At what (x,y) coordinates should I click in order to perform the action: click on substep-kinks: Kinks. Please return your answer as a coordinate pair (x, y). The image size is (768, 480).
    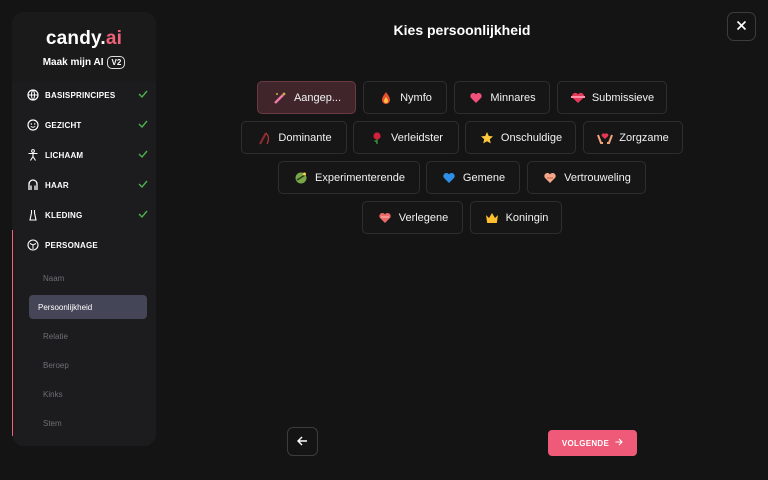
    Looking at the image, I should click on (88, 394).